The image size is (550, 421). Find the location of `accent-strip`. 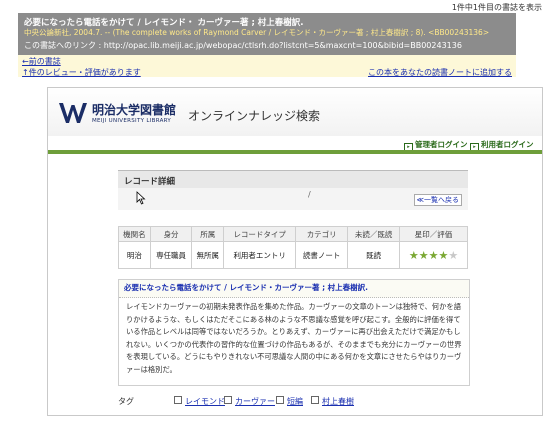

accent-strip is located at coordinates (295, 152).